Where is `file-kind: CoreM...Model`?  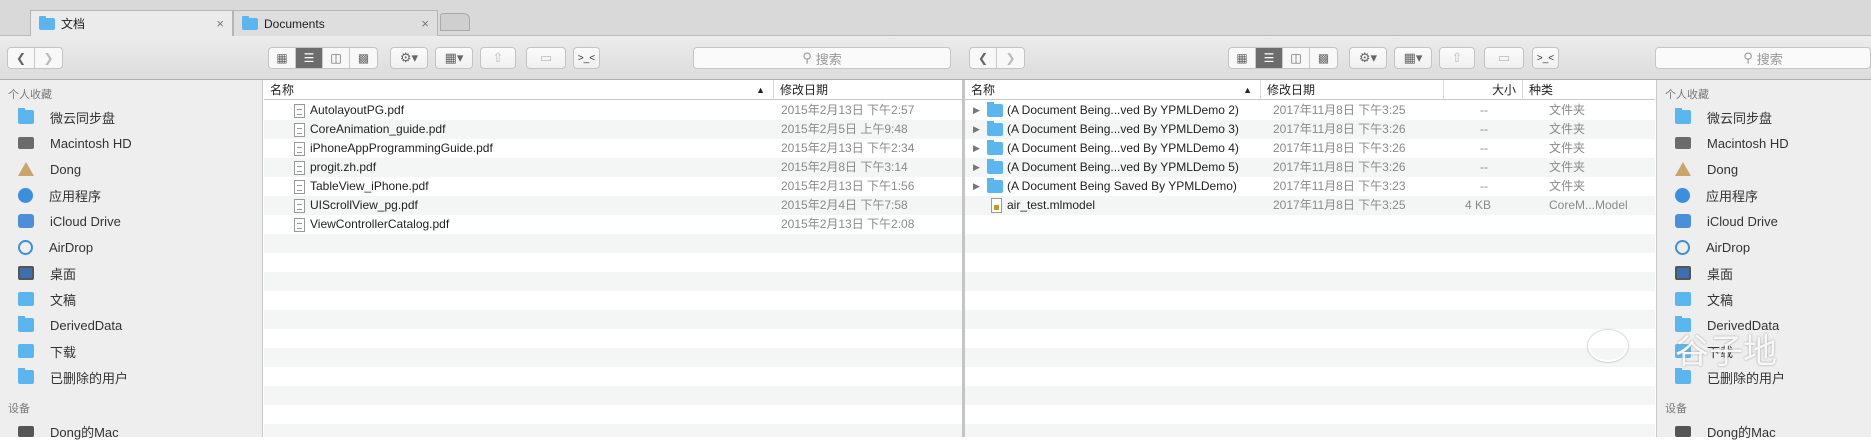
file-kind: CoreM...Model is located at coordinates (1588, 205).